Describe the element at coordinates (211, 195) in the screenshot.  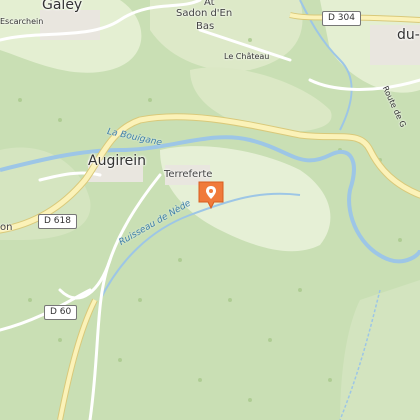
I see `location-pin-icon` at that location.